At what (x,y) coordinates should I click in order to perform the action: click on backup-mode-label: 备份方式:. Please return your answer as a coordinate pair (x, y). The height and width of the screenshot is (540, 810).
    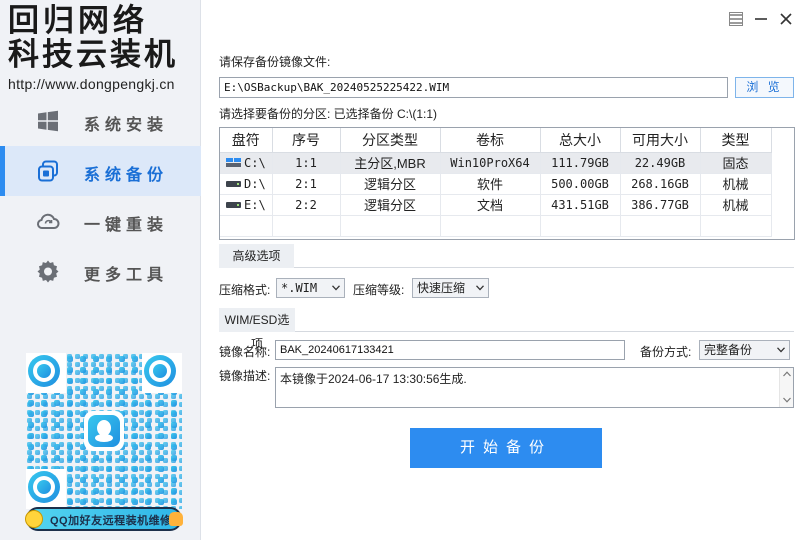
    Looking at the image, I should click on (666, 352).